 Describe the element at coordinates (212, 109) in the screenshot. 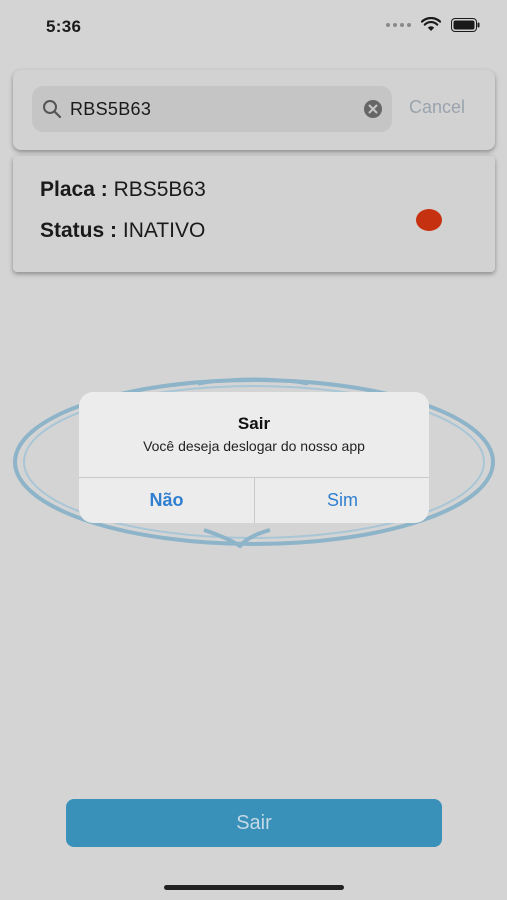

I see `search-input: RBS5B63` at that location.